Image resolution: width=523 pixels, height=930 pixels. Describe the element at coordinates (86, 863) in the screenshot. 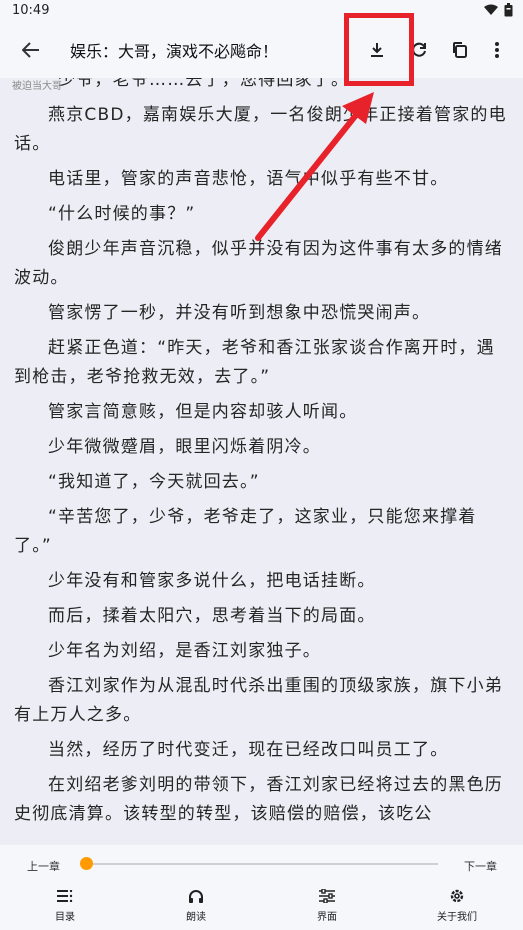

I see `progress-thumb` at that location.